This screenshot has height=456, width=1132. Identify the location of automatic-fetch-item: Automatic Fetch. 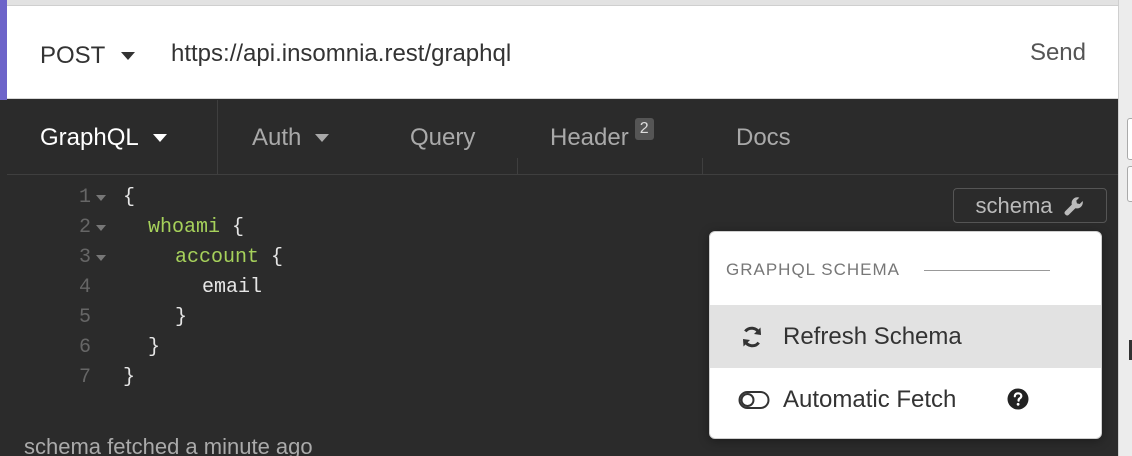
(905, 399).